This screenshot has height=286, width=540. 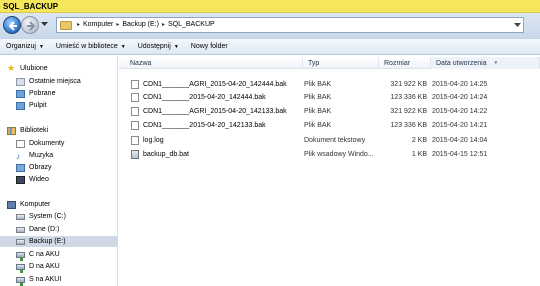 I want to click on file-name: CDN1_______2015-04-20_142133.bak, so click(x=204, y=125).